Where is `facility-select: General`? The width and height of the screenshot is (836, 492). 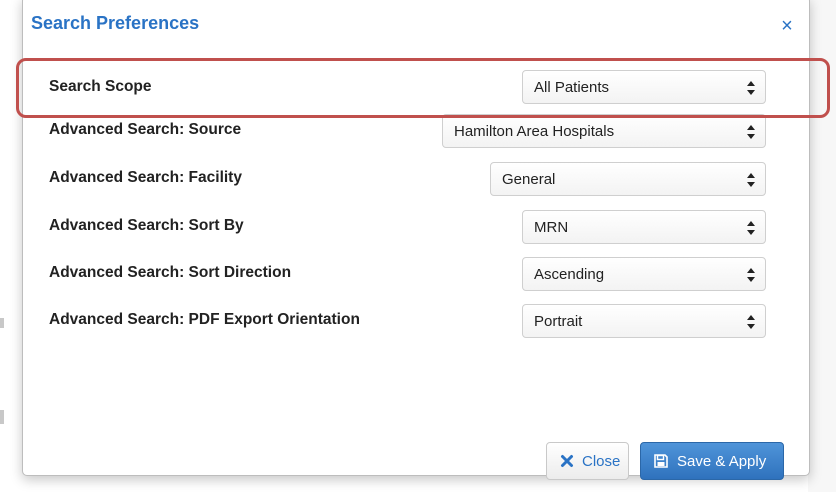 facility-select: General is located at coordinates (628, 179).